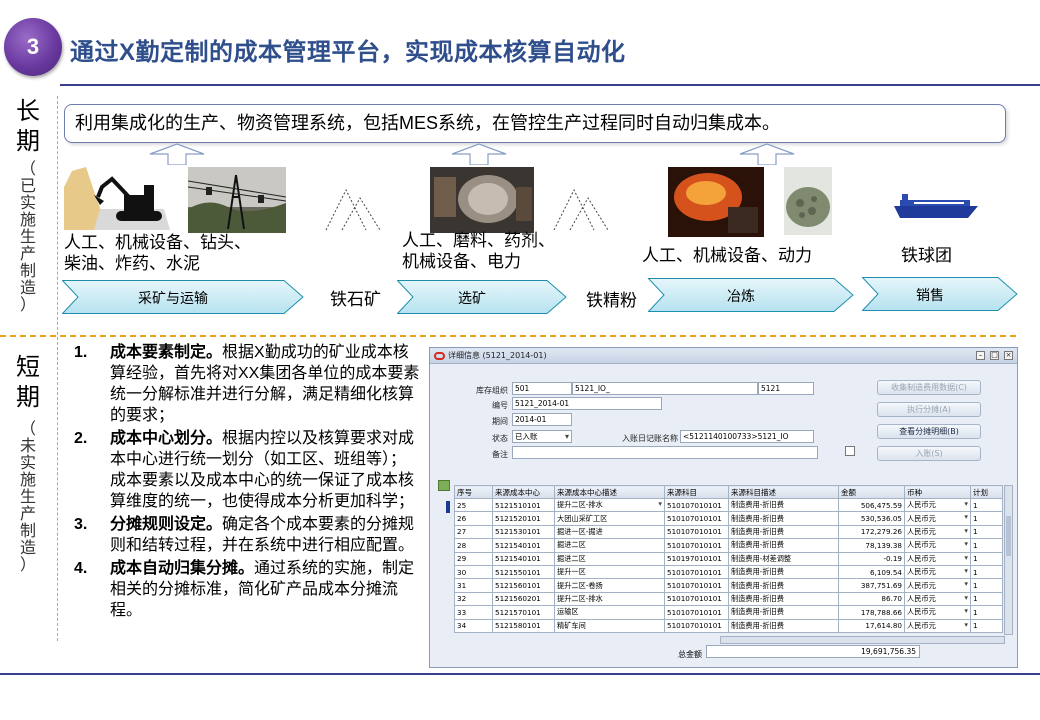 The image size is (1040, 720). I want to click on col-header-seq: 序号, so click(473, 492).